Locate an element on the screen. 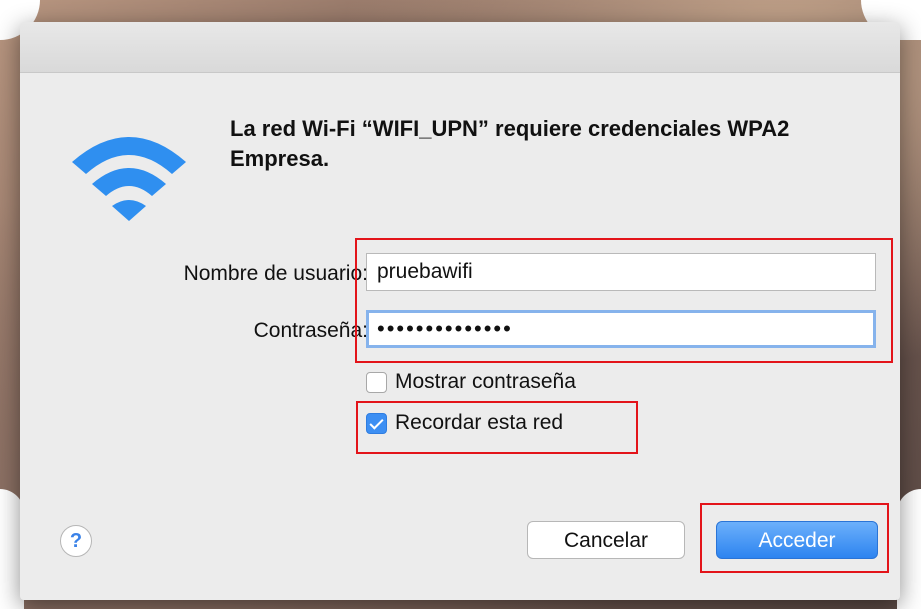  annotation-highlight-remember is located at coordinates (497, 427).